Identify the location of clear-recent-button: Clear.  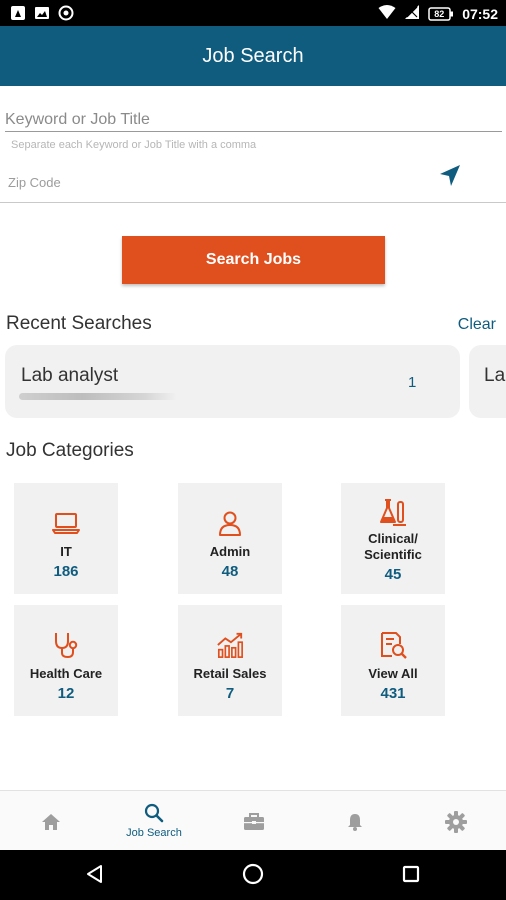
(477, 325).